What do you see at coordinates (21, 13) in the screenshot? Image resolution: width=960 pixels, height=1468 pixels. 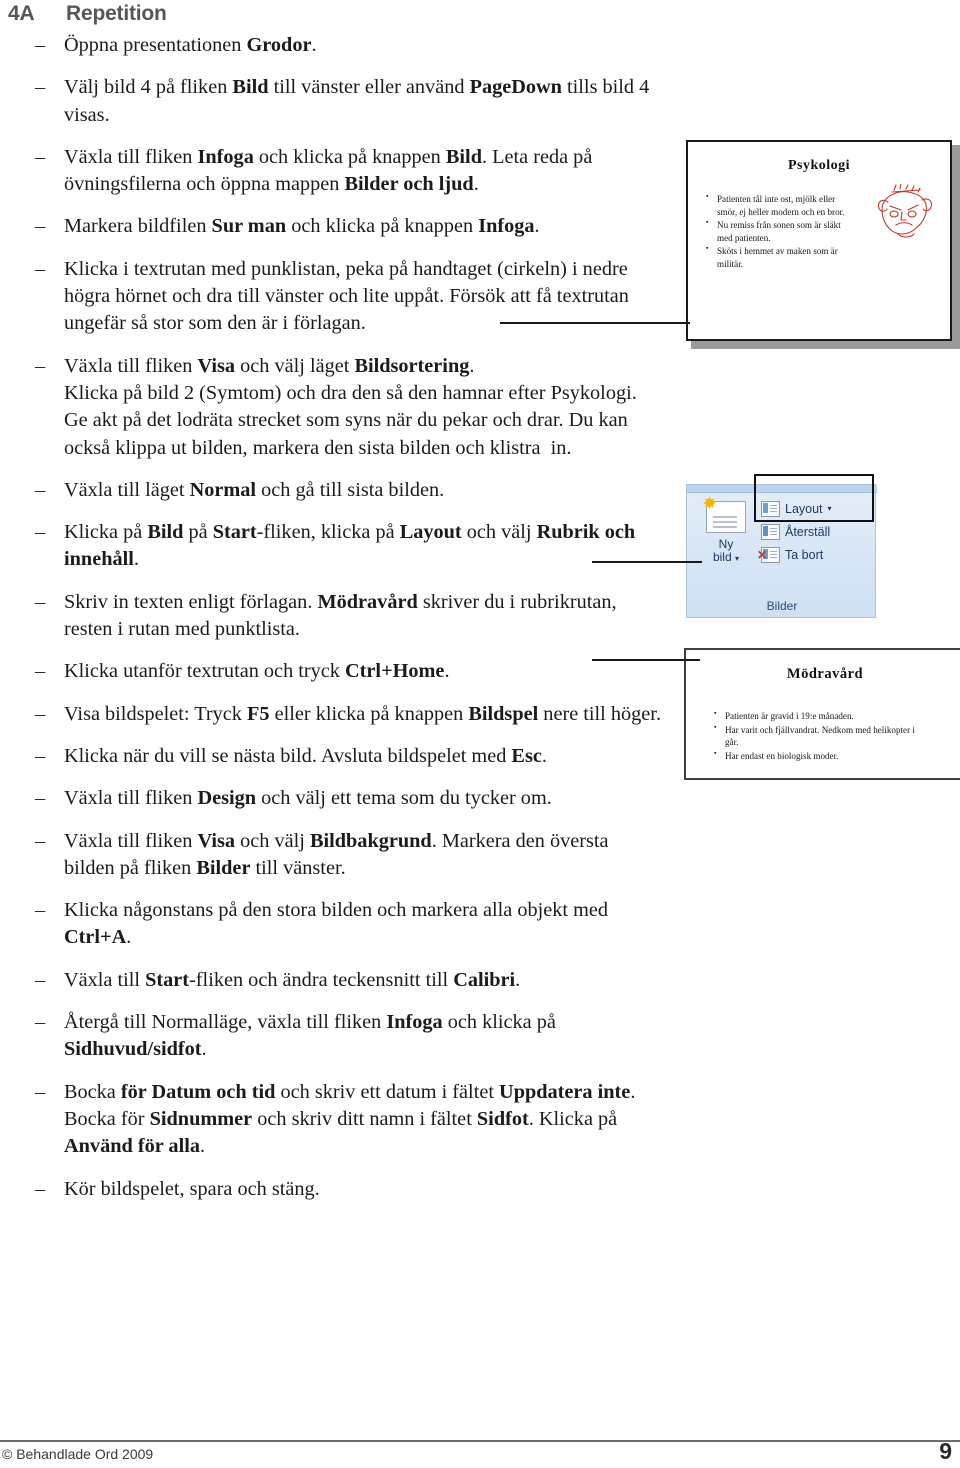 I see `header-section-number: 4A` at bounding box center [21, 13].